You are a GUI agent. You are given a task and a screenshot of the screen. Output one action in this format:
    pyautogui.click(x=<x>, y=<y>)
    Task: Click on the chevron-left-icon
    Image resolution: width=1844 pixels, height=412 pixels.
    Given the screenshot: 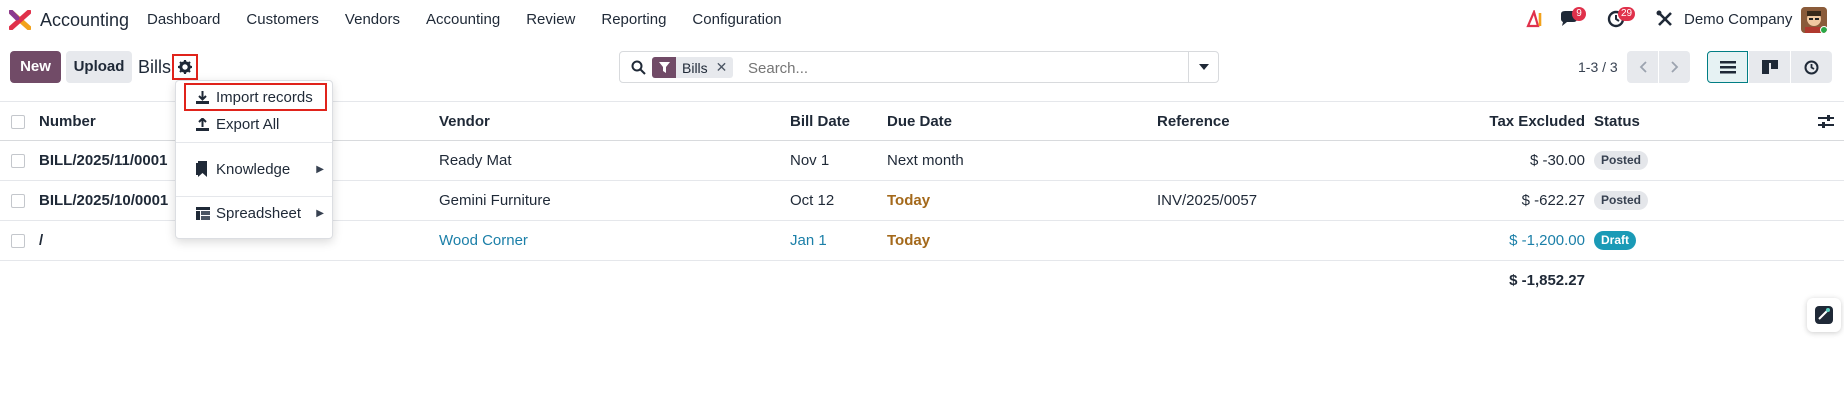 What is the action you would take?
    pyautogui.click(x=1643, y=67)
    